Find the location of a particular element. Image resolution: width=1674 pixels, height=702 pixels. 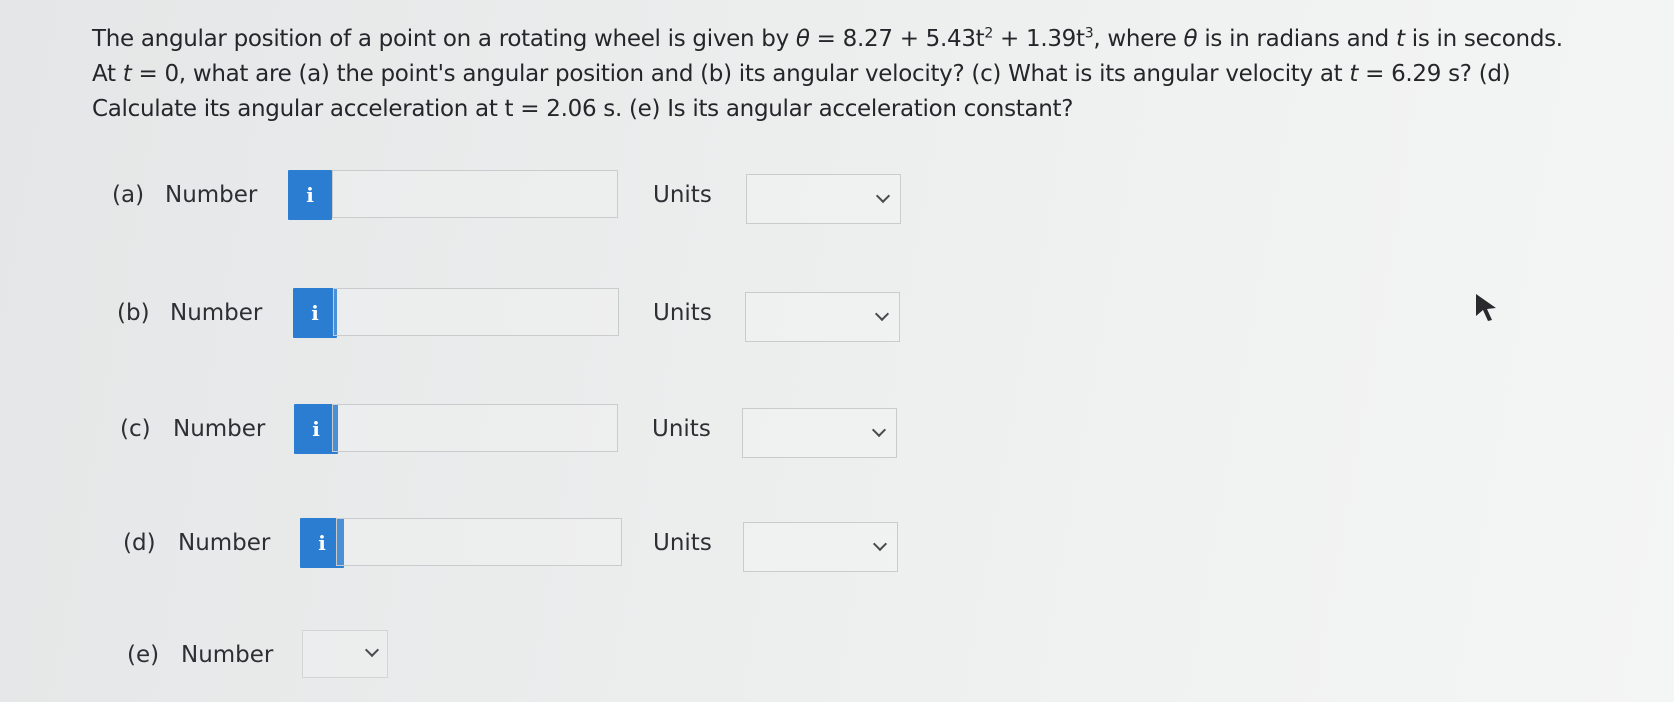

number-input-d is located at coordinates (479, 542).